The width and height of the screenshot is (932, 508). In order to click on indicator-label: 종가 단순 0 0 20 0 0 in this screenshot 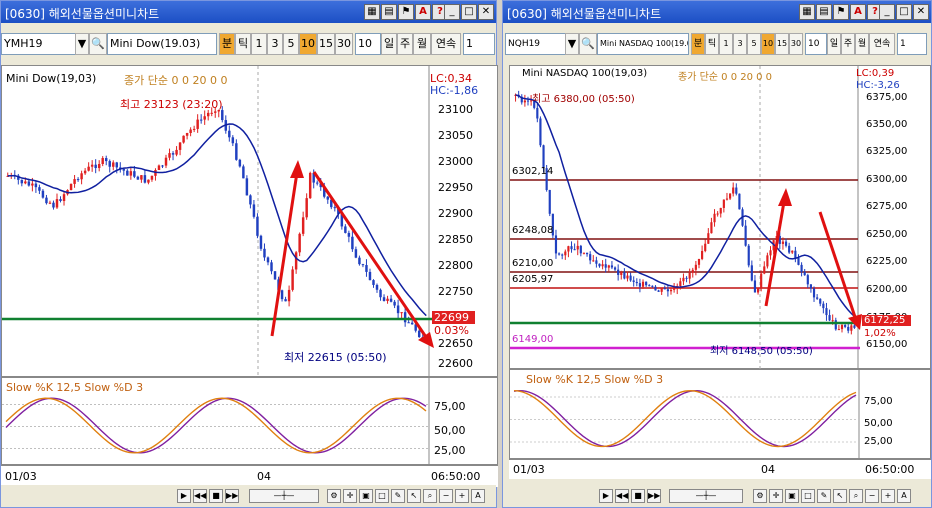, I will do `click(176, 80)`.